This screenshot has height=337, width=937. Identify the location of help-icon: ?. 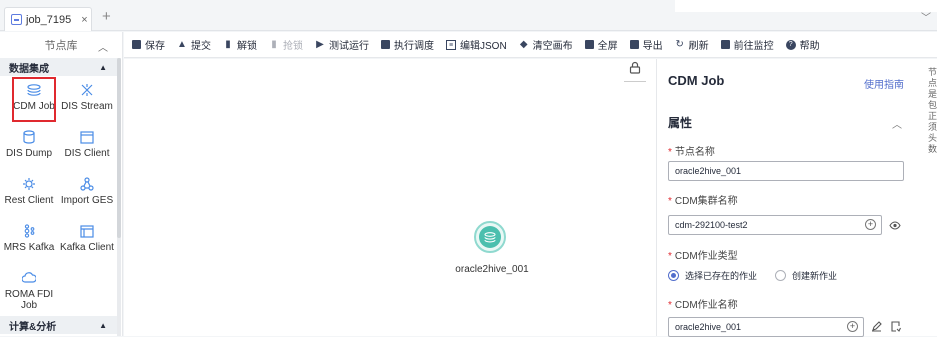
(790, 44).